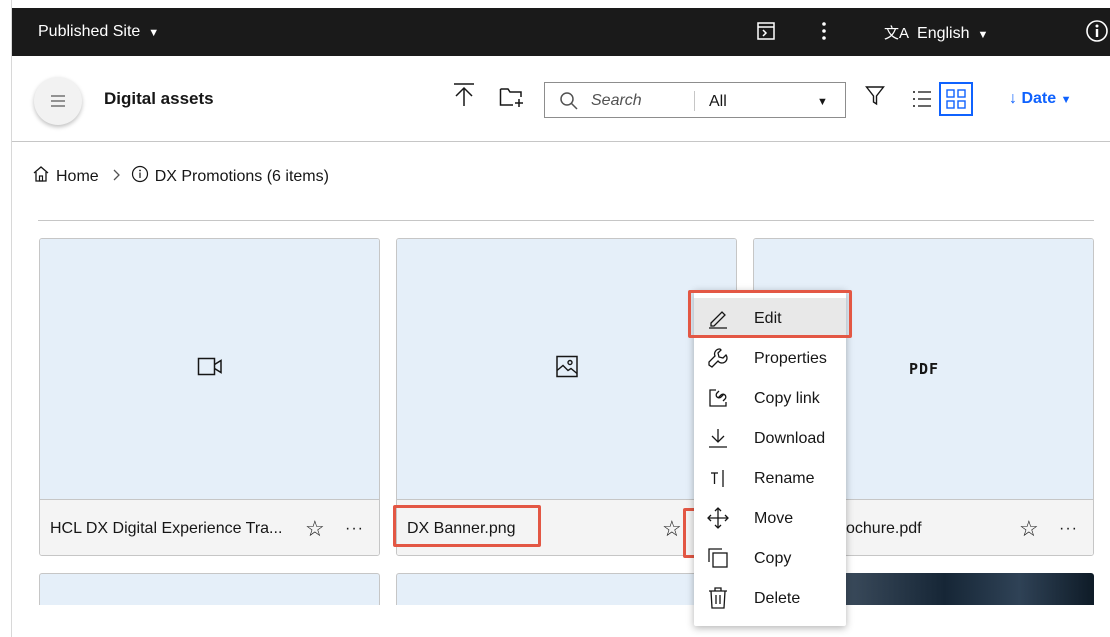  I want to click on download-icon, so click(718, 440).